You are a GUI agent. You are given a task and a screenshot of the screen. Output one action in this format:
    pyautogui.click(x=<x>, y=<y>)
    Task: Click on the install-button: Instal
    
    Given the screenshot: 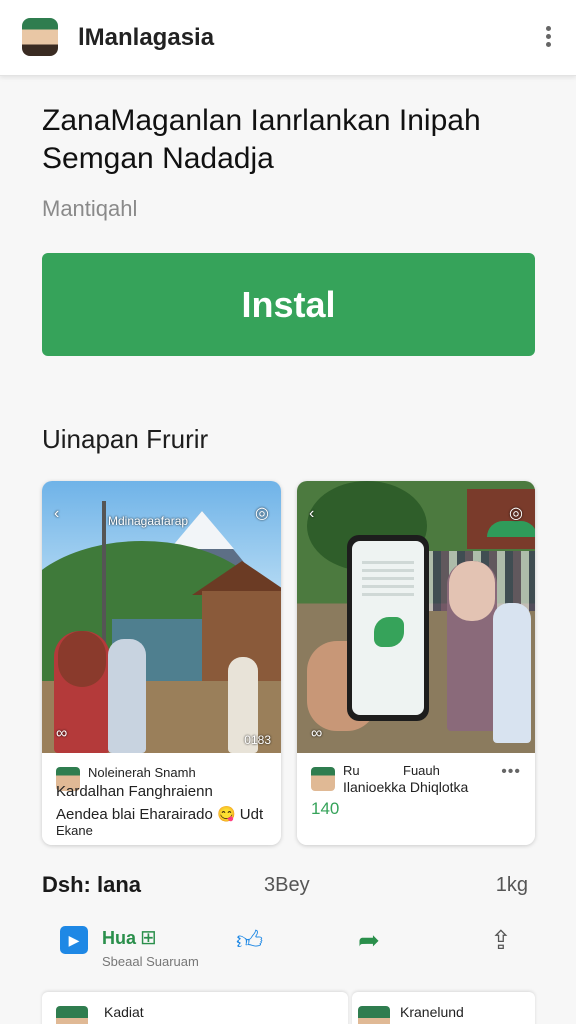 What is the action you would take?
    pyautogui.click(x=288, y=304)
    